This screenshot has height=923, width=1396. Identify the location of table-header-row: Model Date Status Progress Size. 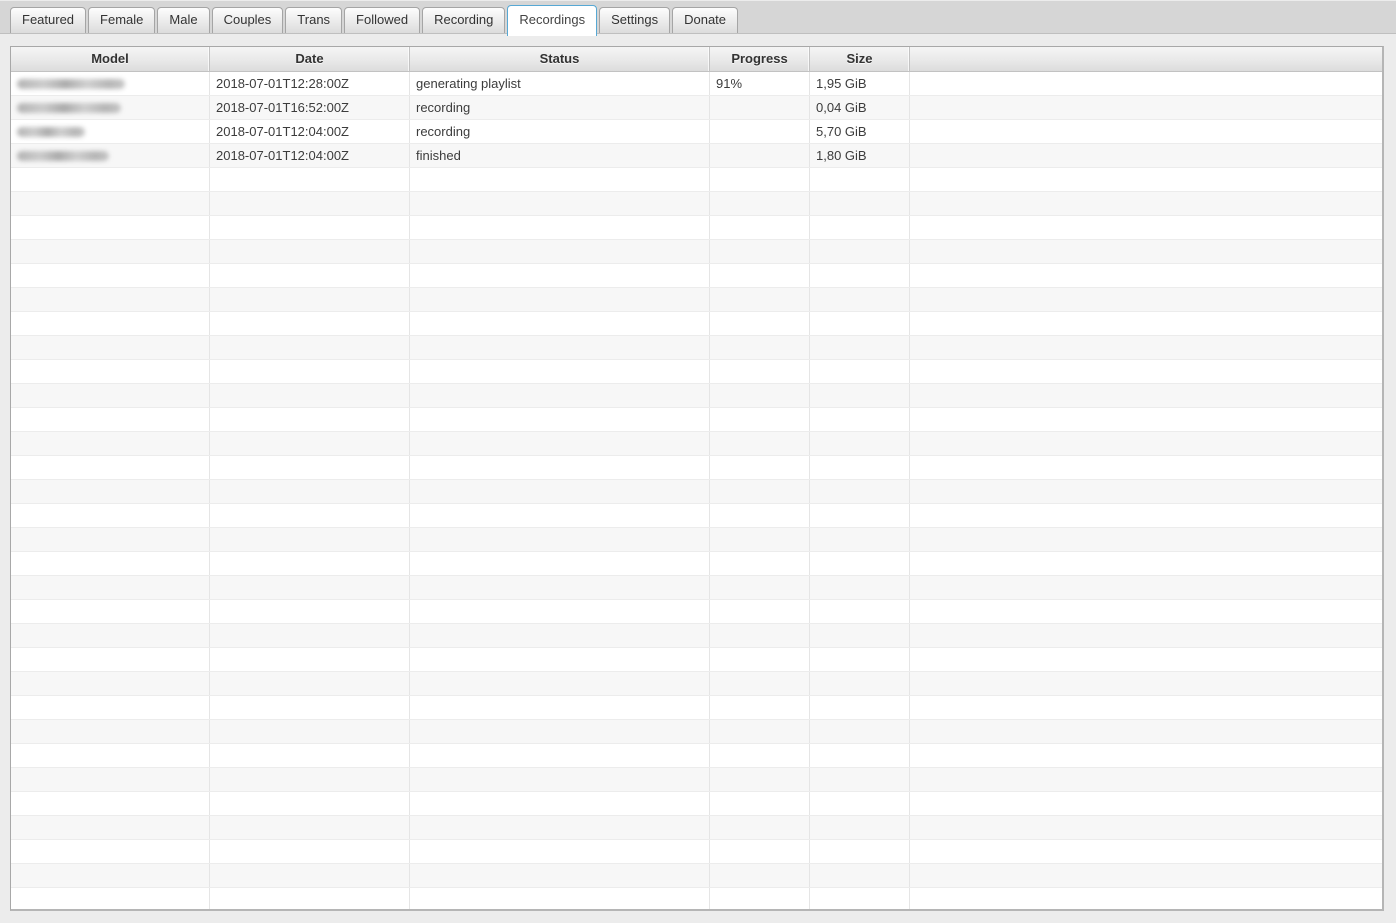
(696, 59).